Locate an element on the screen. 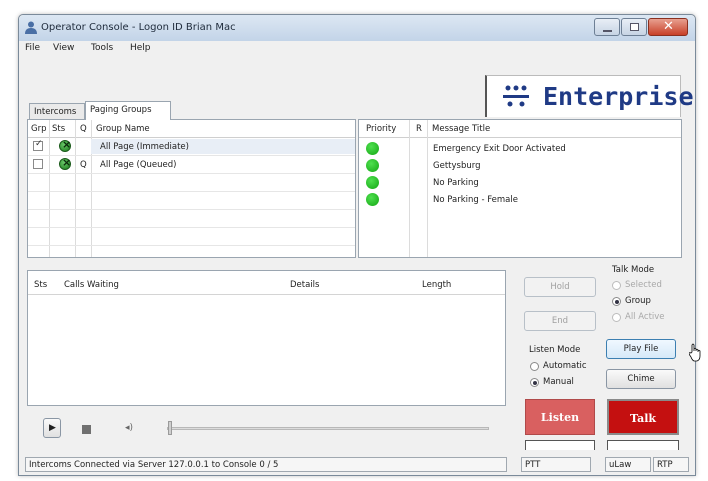 This screenshot has height=481, width=708. status-ptt: PTT is located at coordinates (556, 464).